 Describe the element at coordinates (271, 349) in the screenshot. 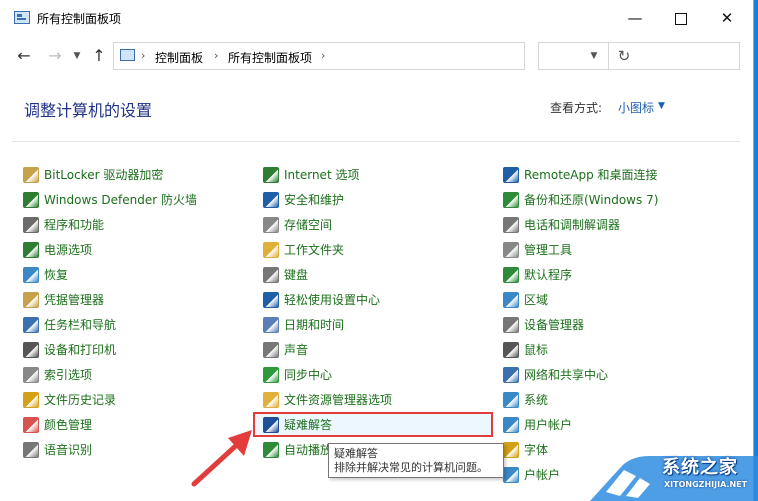

I see `speaker-icon` at that location.